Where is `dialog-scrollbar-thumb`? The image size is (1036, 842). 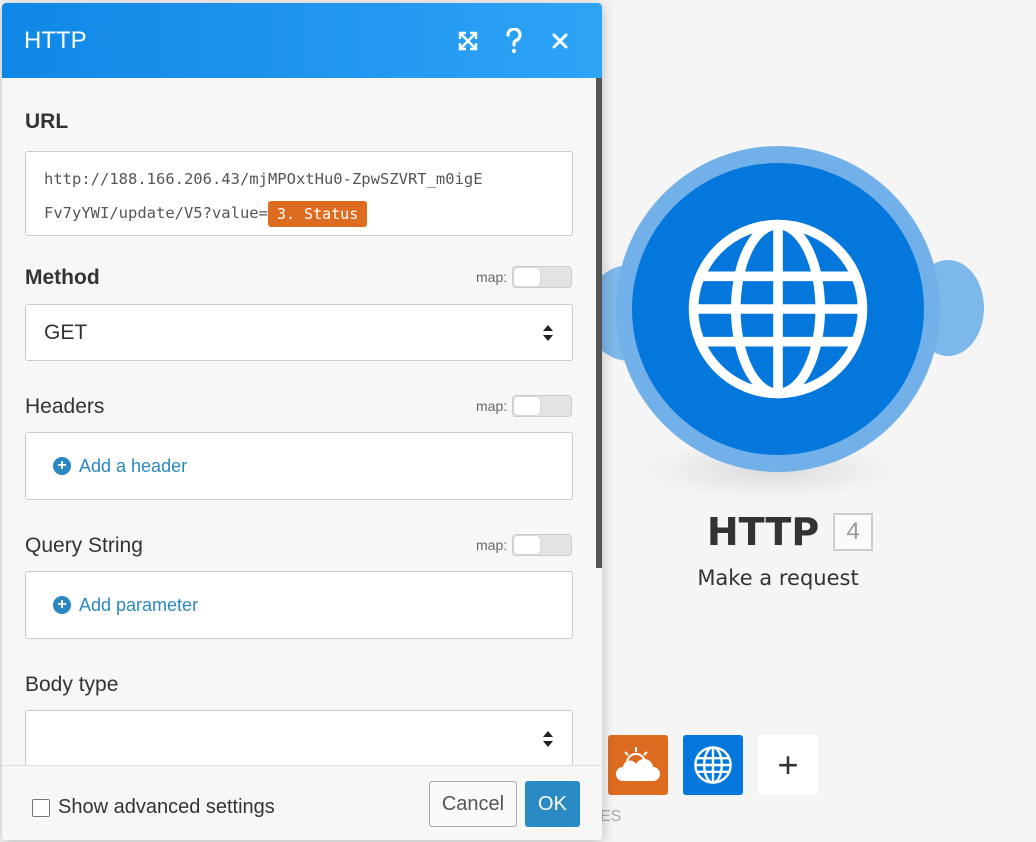
dialog-scrollbar-thumb is located at coordinates (599, 323).